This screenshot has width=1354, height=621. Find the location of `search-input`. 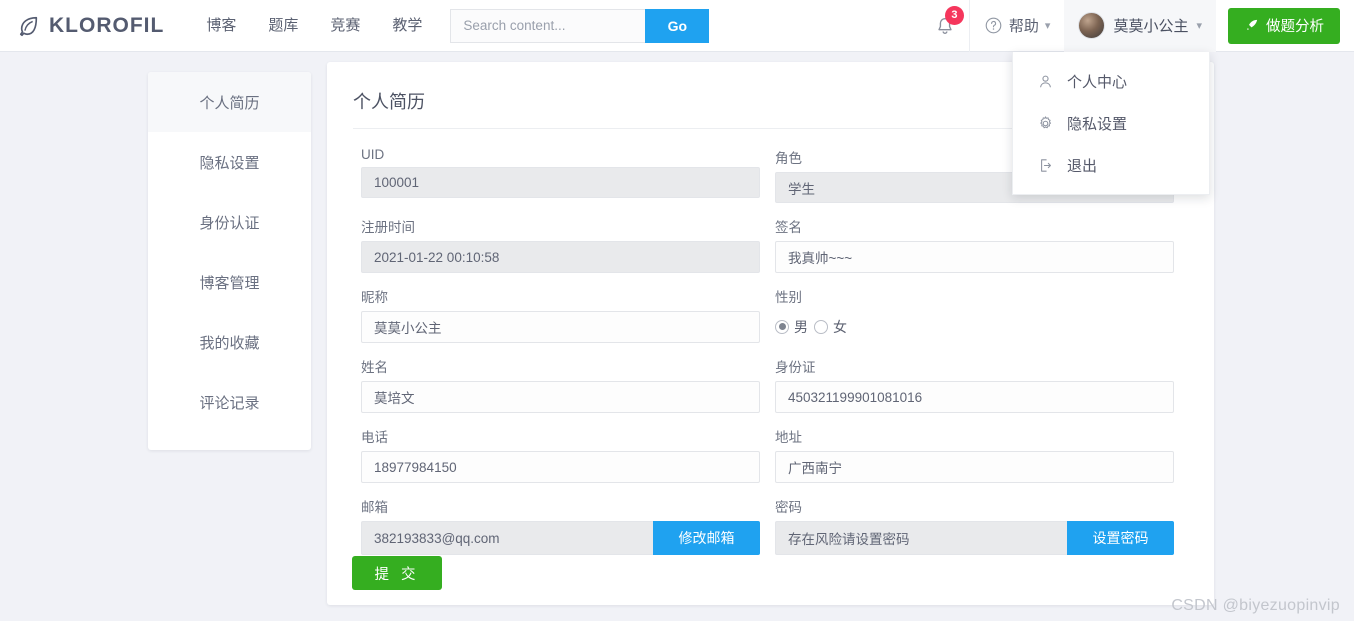

search-input is located at coordinates (548, 25).